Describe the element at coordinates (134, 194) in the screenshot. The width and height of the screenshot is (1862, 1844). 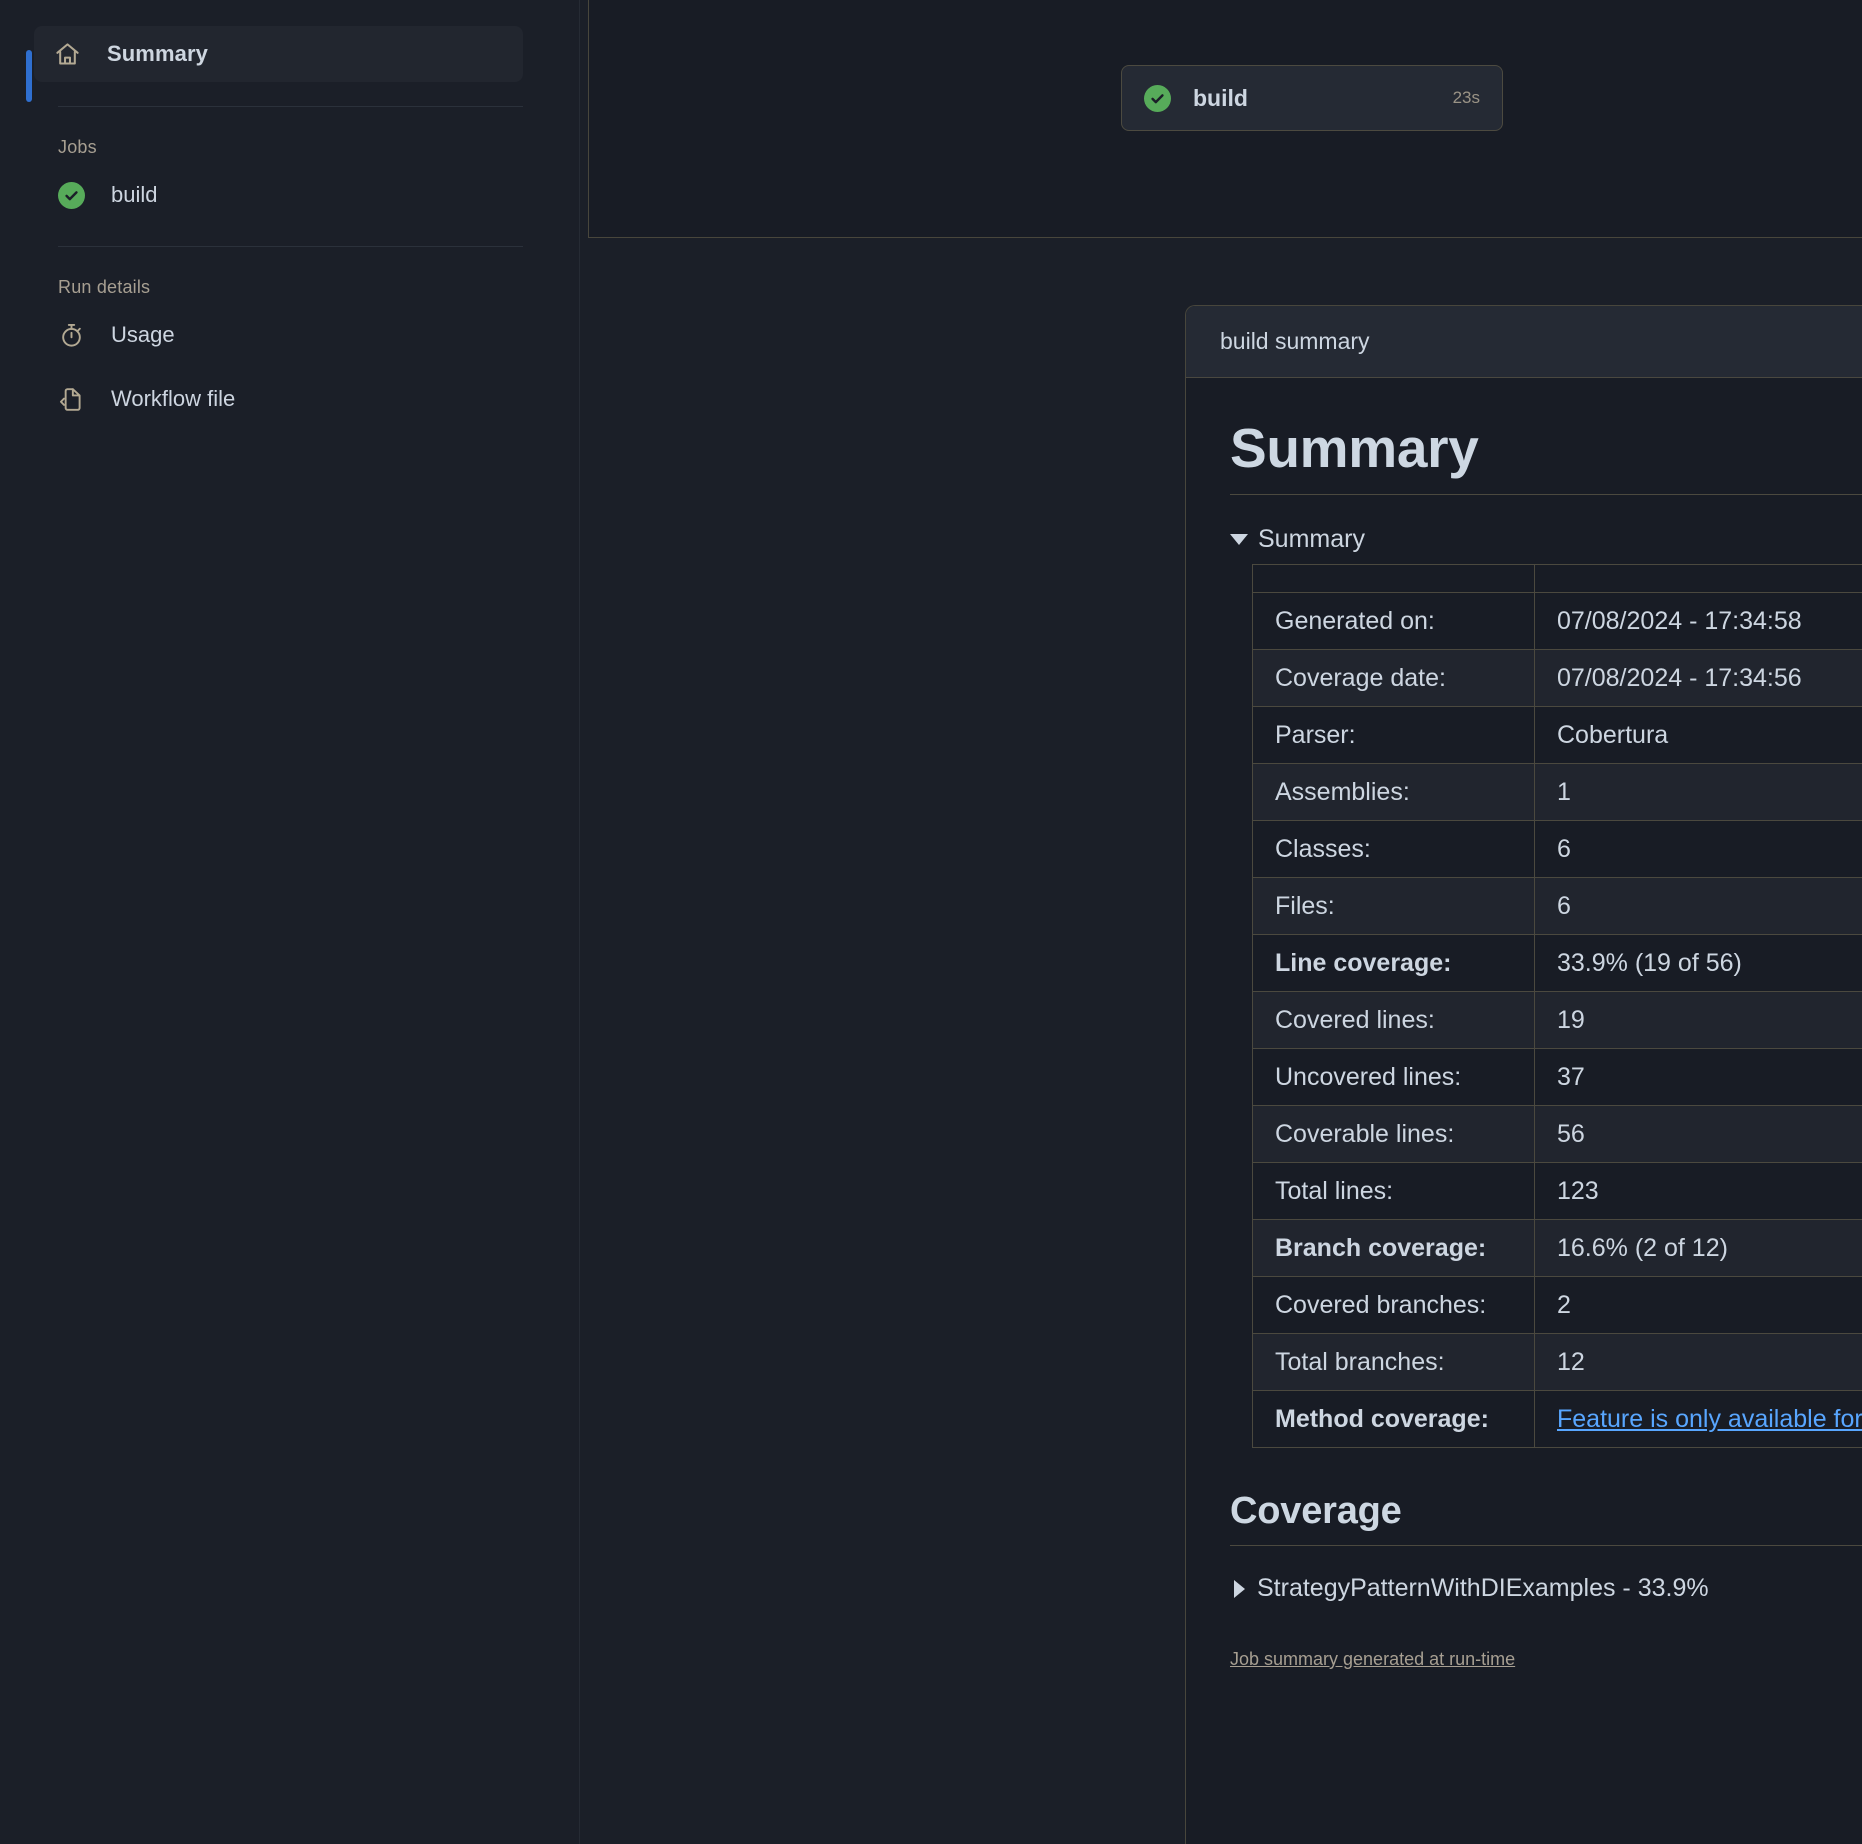
I see `sidebar-item-build-label: build` at that location.